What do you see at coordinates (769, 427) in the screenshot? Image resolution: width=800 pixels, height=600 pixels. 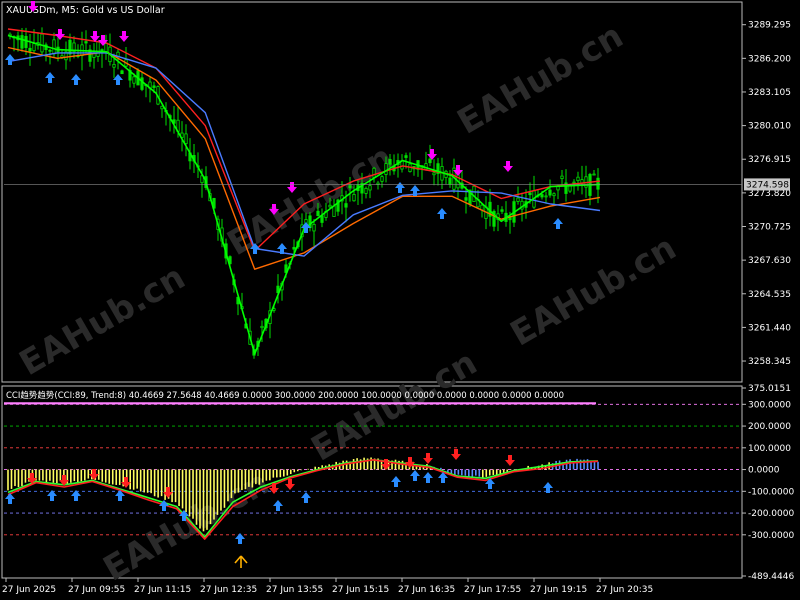 I see `ind-tick-label: 200.0000` at bounding box center [769, 427].